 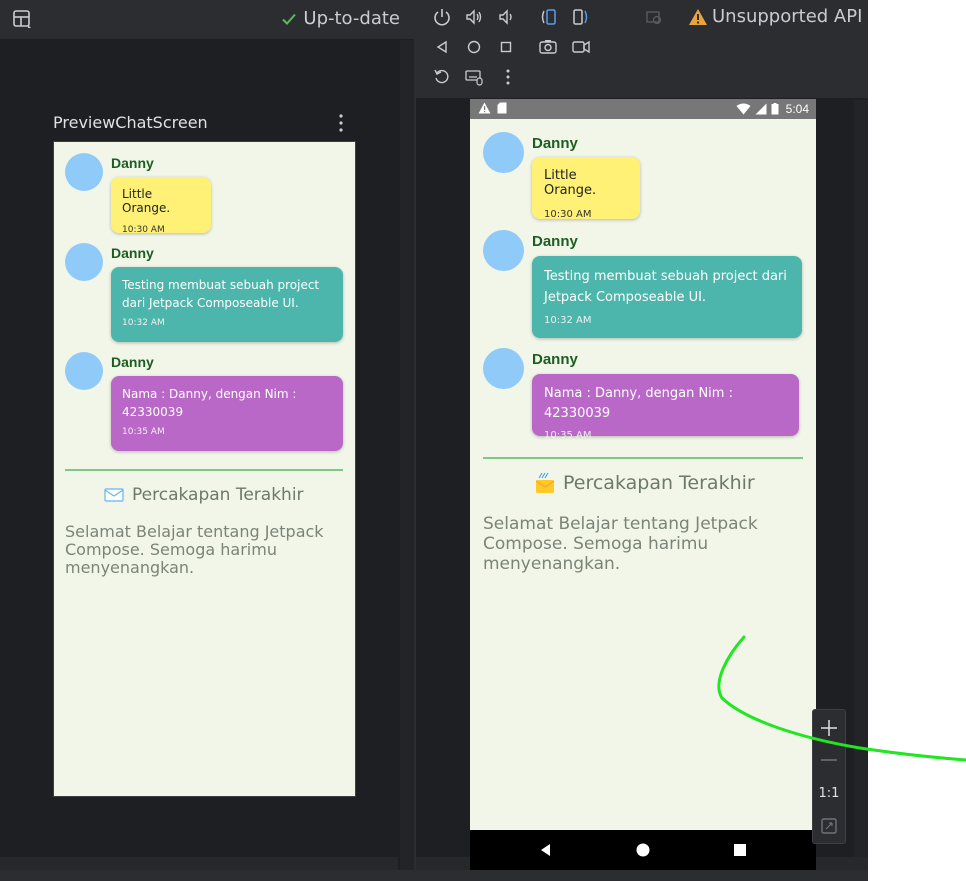 I want to click on signal-icon, so click(x=761, y=109).